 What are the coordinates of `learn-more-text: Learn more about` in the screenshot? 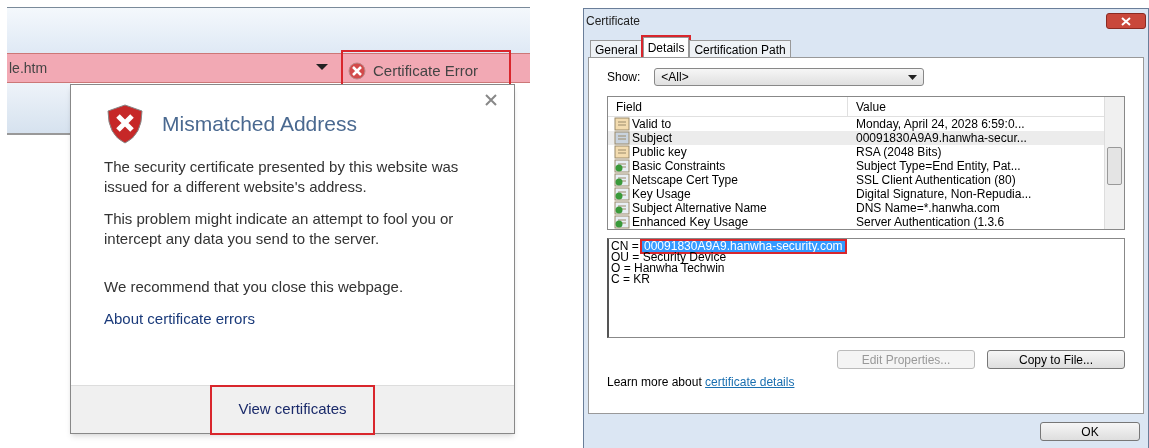 It's located at (655, 382).